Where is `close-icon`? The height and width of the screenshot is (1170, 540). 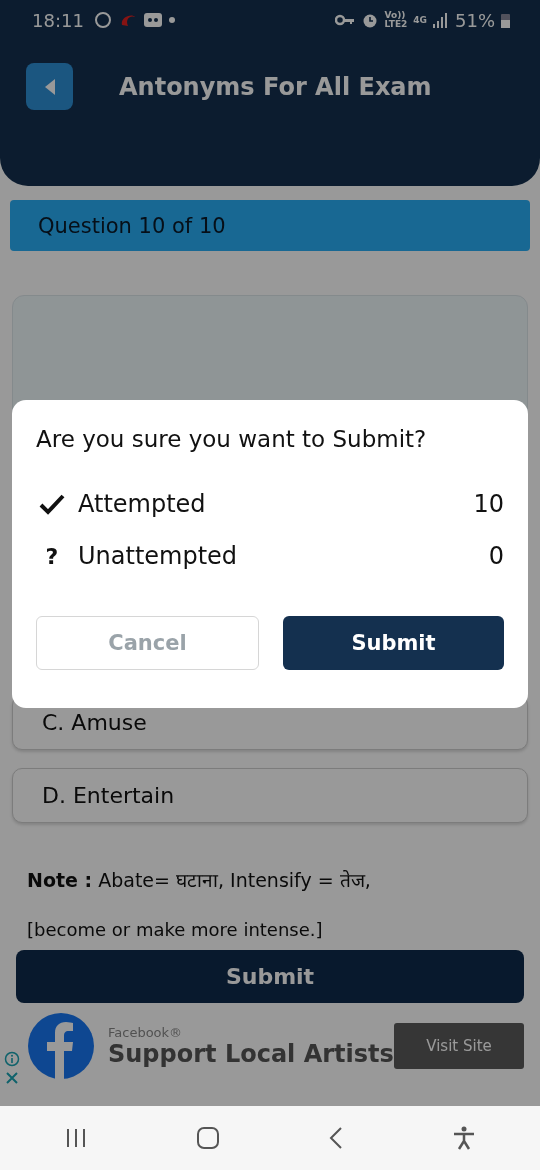
close-icon is located at coordinates (12, 1078).